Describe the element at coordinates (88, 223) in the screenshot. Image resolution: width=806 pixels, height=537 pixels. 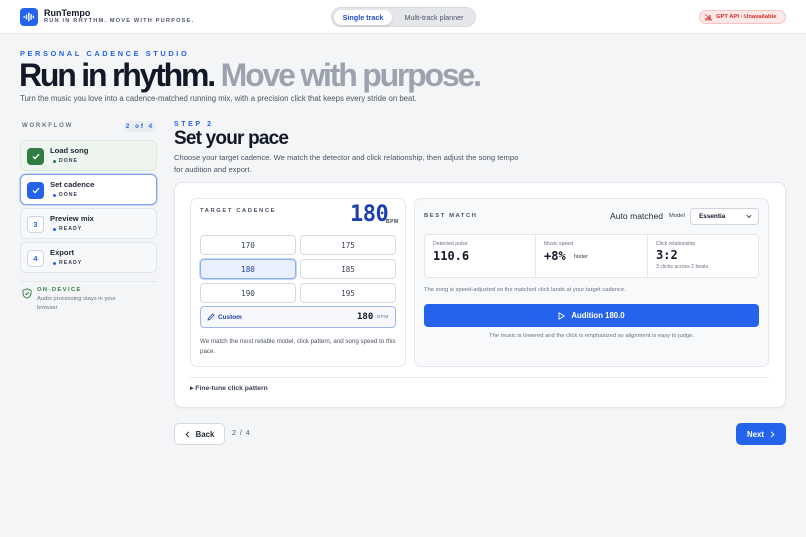
I see `workflow-step-preview-mix: 3 Preview mix READY` at that location.